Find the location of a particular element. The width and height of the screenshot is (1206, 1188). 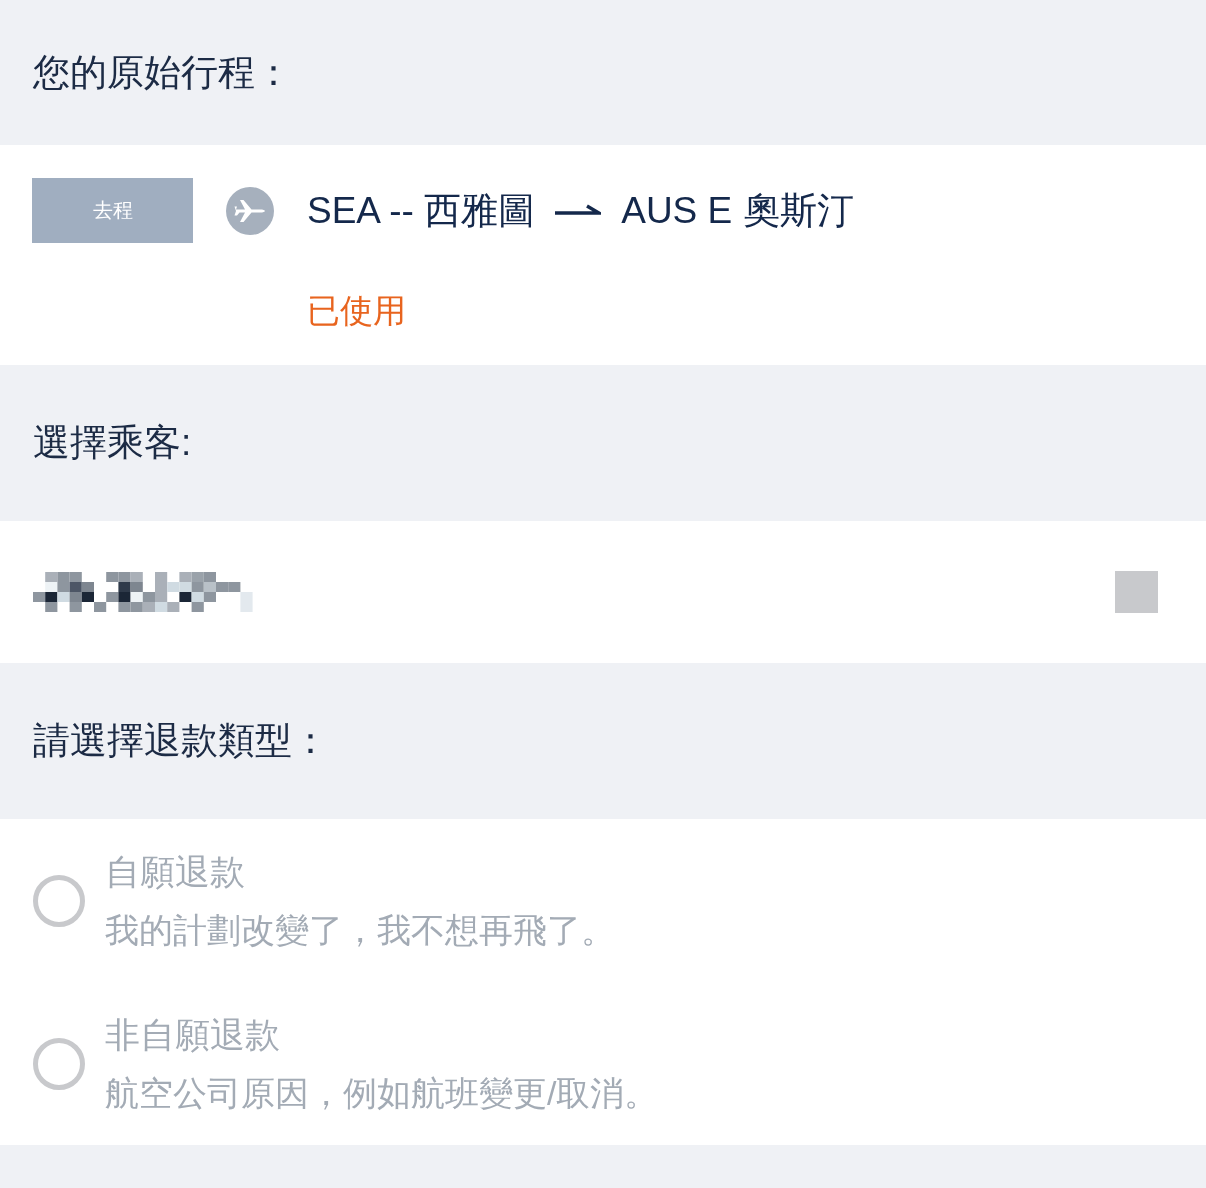

origin-text: SEA -- 西雅圖 is located at coordinates (421, 210).